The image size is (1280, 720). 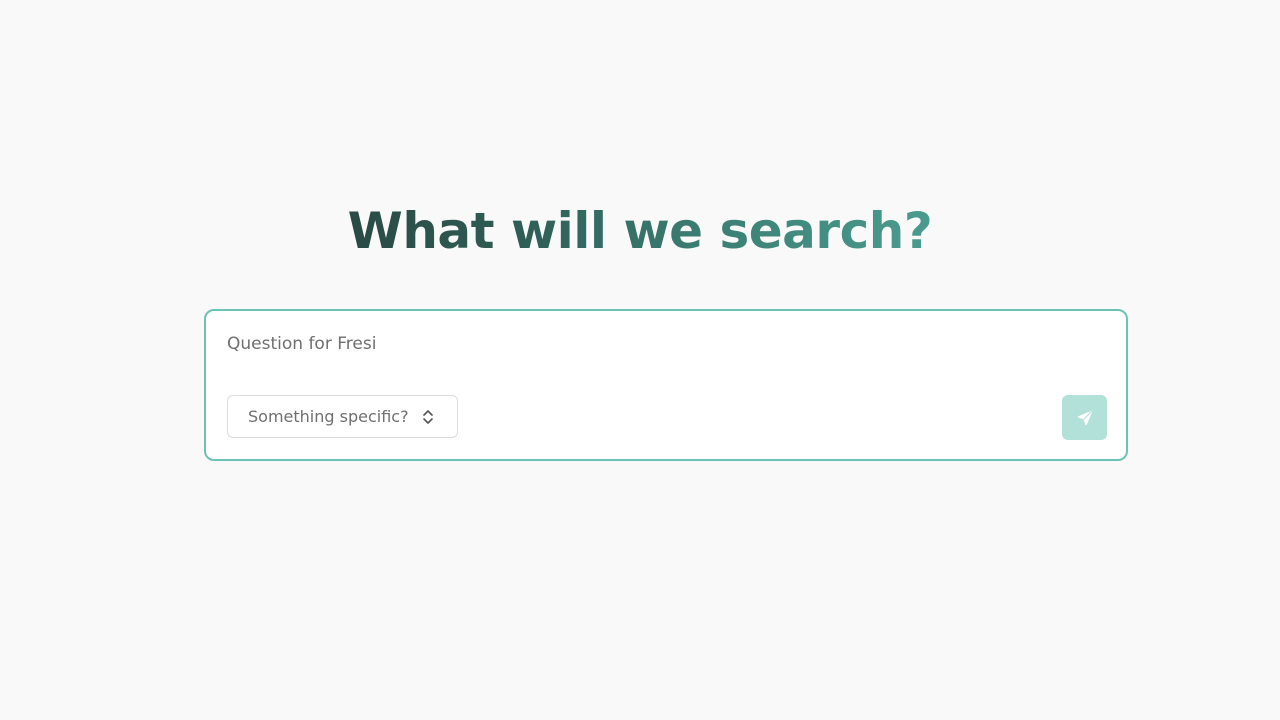 I want to click on page-title-text: What will we search?, so click(x=640, y=231).